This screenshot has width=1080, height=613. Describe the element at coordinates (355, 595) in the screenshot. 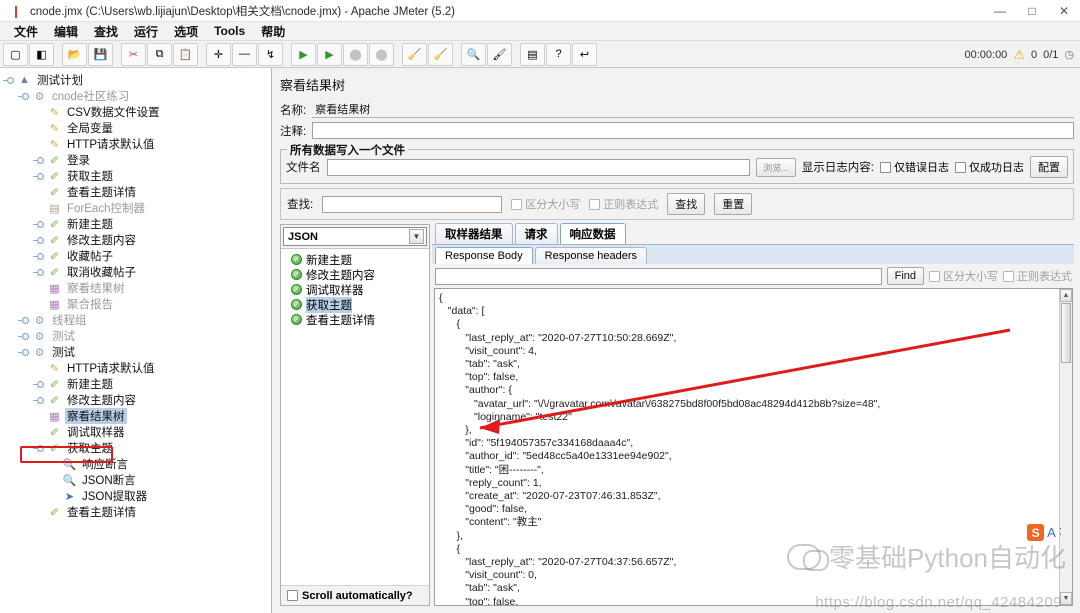

I see `scroll-automatically-row: Scroll automatically?` at that location.